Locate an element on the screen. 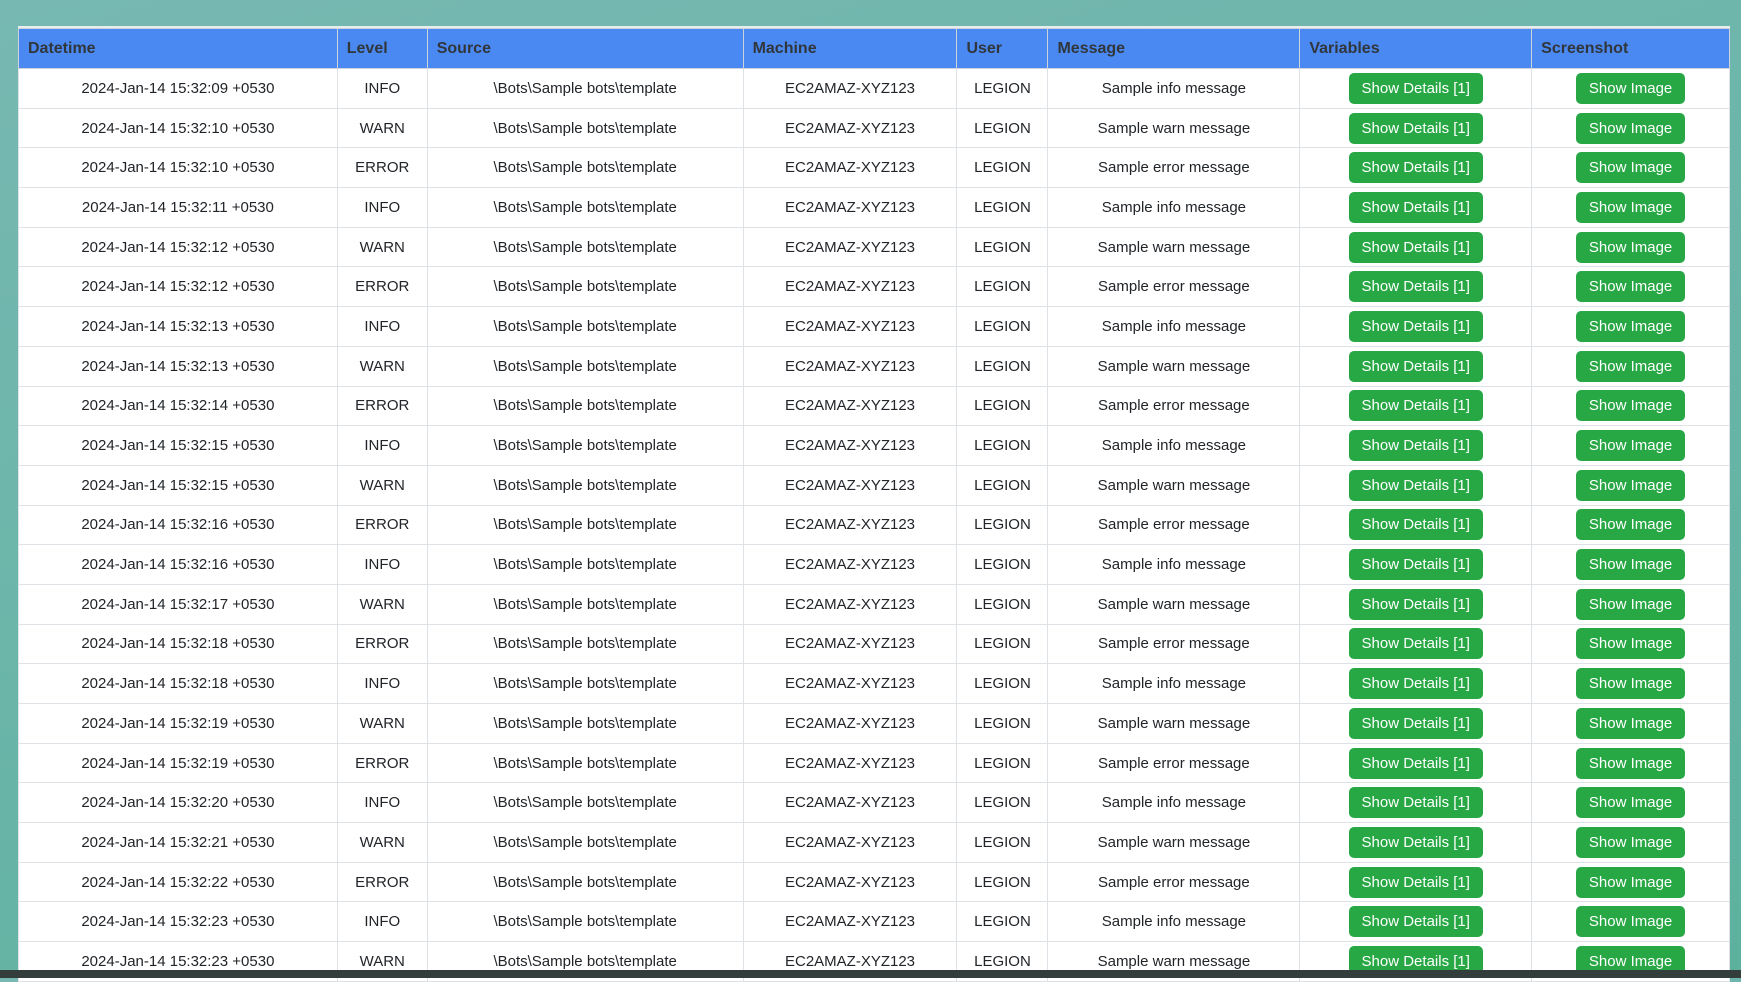  level-cell: WARN is located at coordinates (382, 128).